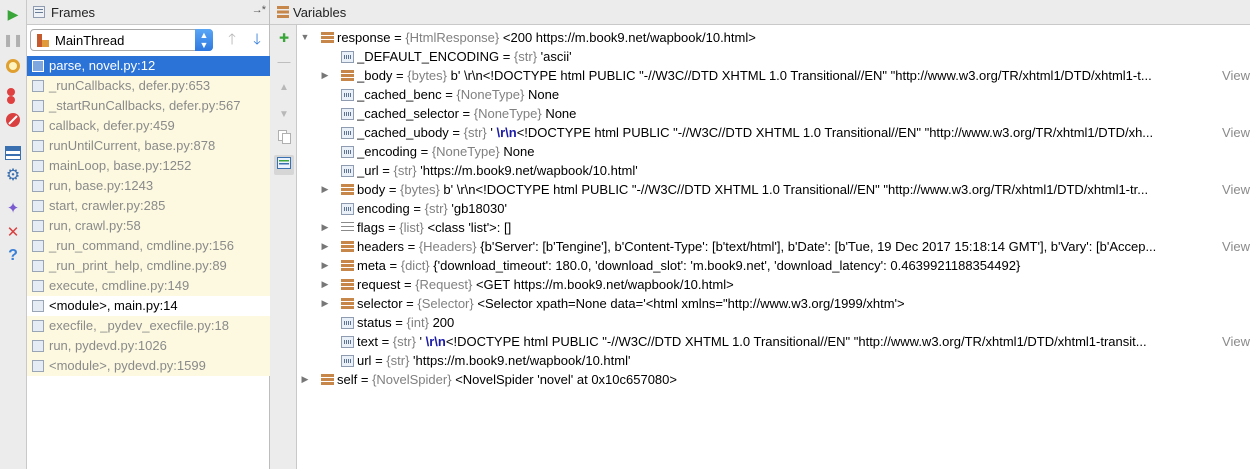  I want to click on arrow-up-icon: 🡑, so click(232, 40).